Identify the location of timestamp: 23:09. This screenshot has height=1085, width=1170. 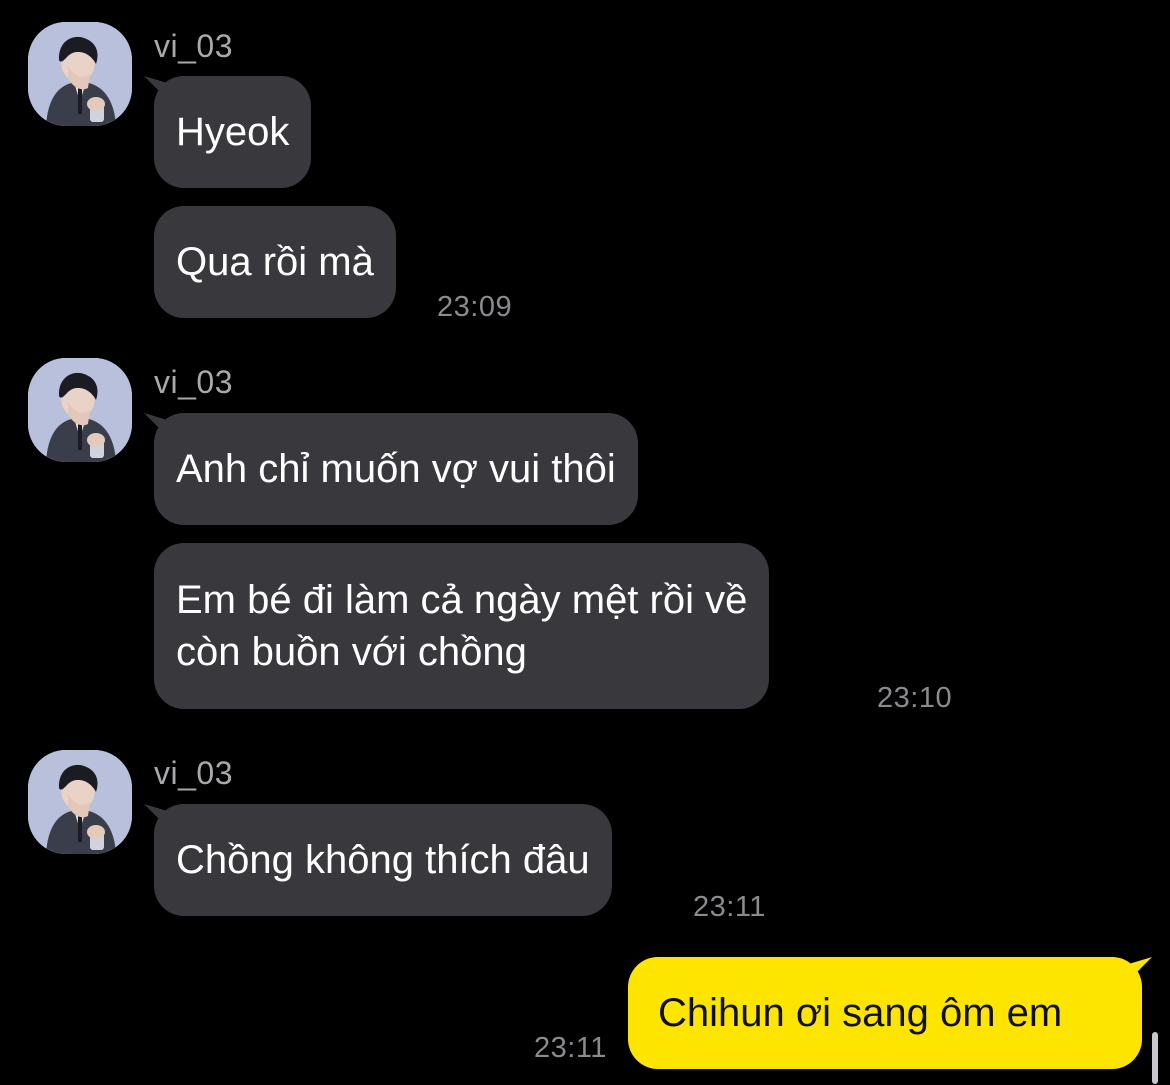
(475, 307).